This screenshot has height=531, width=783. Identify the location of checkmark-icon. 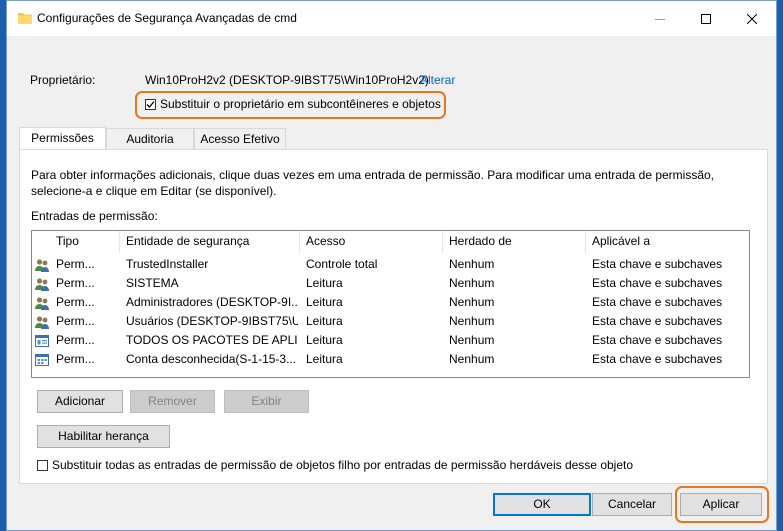
(150, 104).